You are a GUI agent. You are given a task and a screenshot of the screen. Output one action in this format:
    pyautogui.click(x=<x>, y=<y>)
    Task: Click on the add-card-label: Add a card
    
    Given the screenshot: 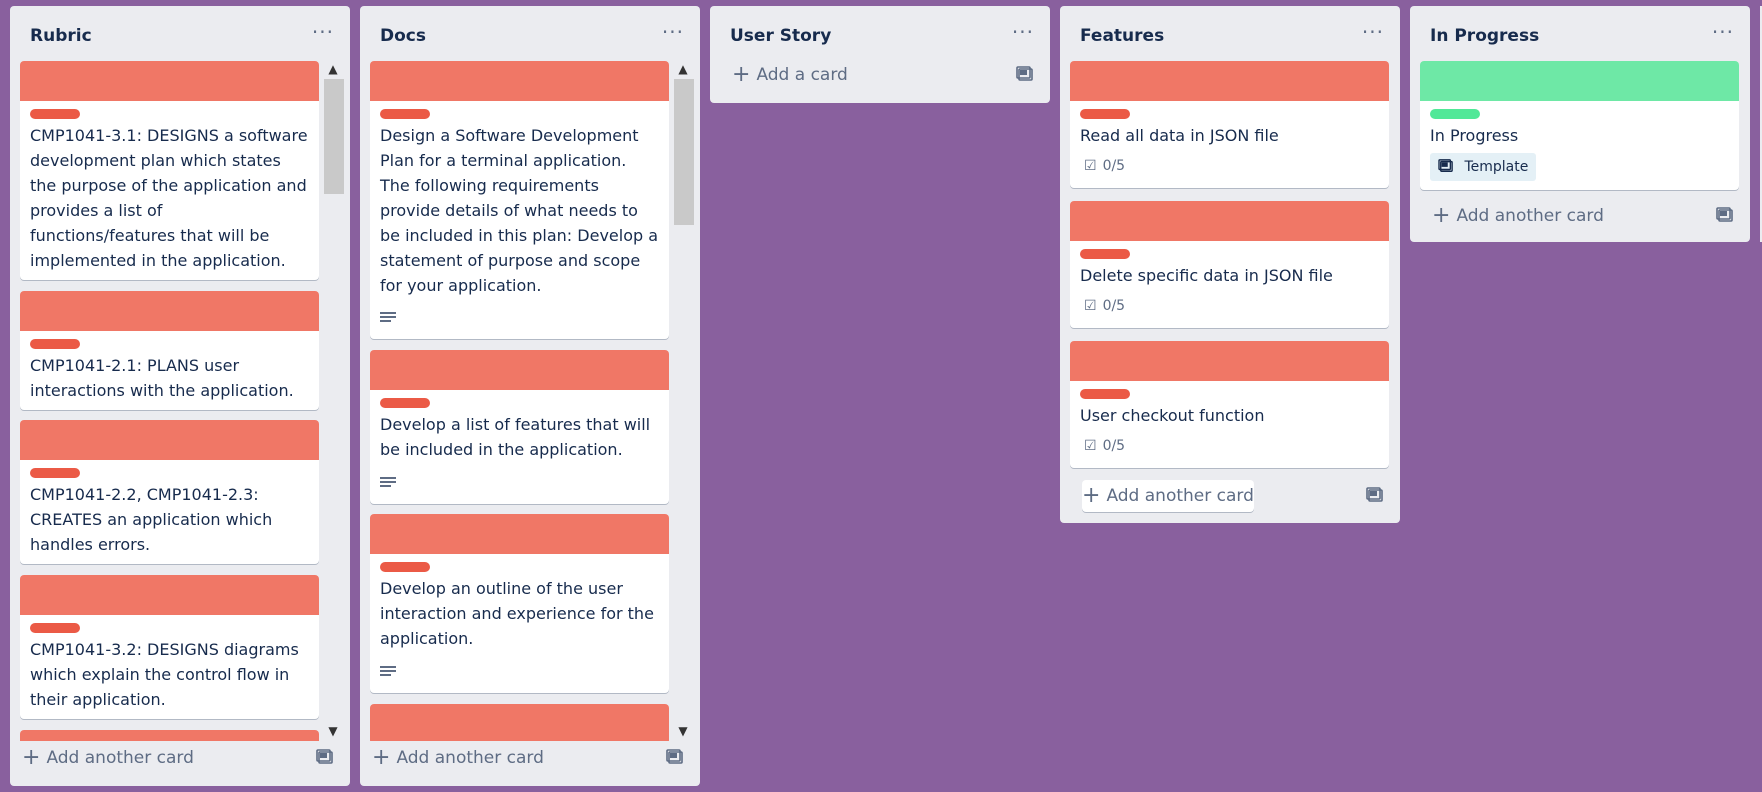 What is the action you would take?
    pyautogui.click(x=802, y=75)
    